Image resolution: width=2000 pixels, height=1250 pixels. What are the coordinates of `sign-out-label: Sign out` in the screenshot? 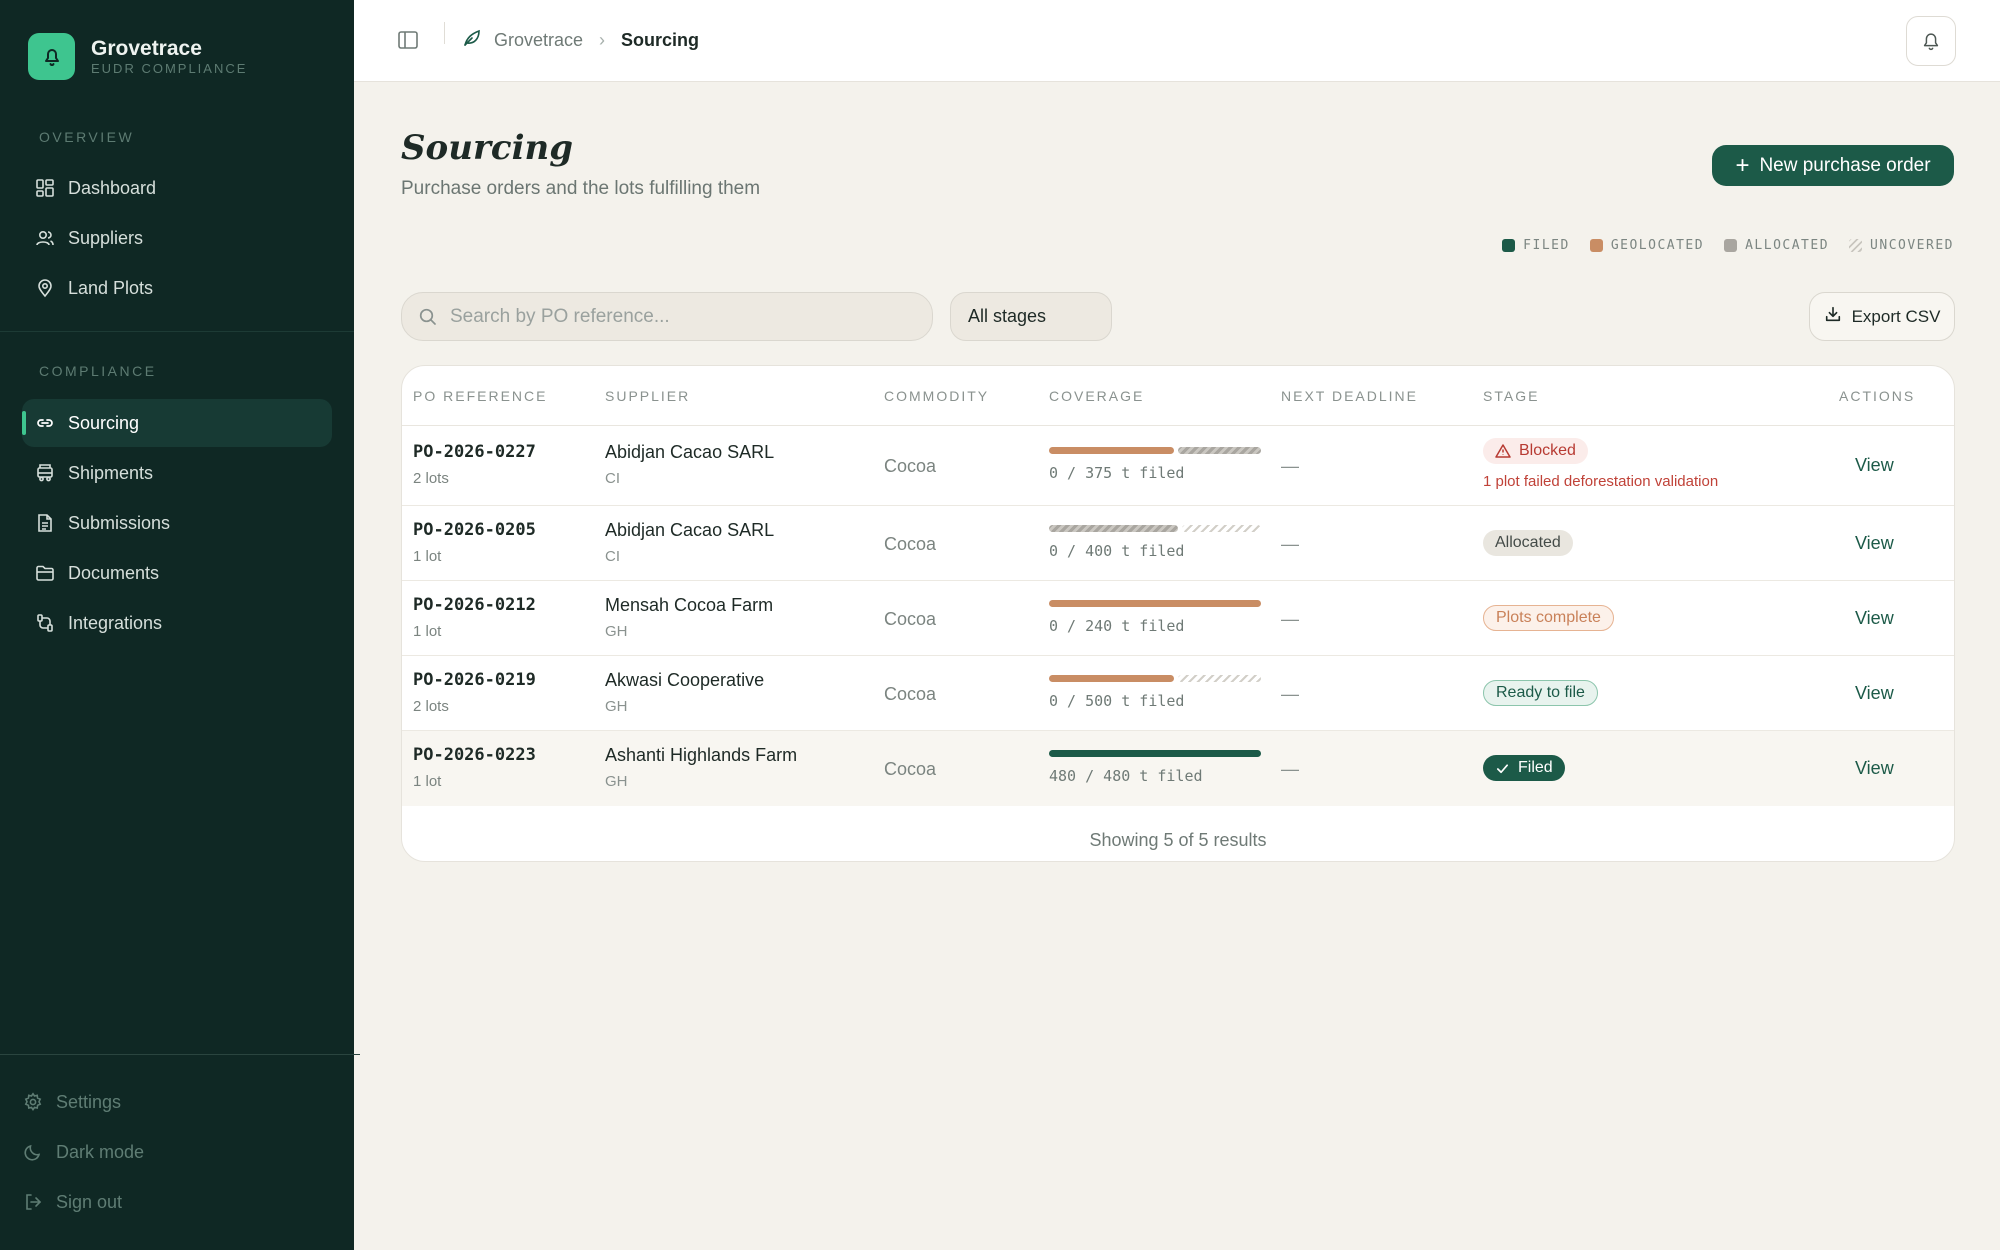 It's located at (89, 1201).